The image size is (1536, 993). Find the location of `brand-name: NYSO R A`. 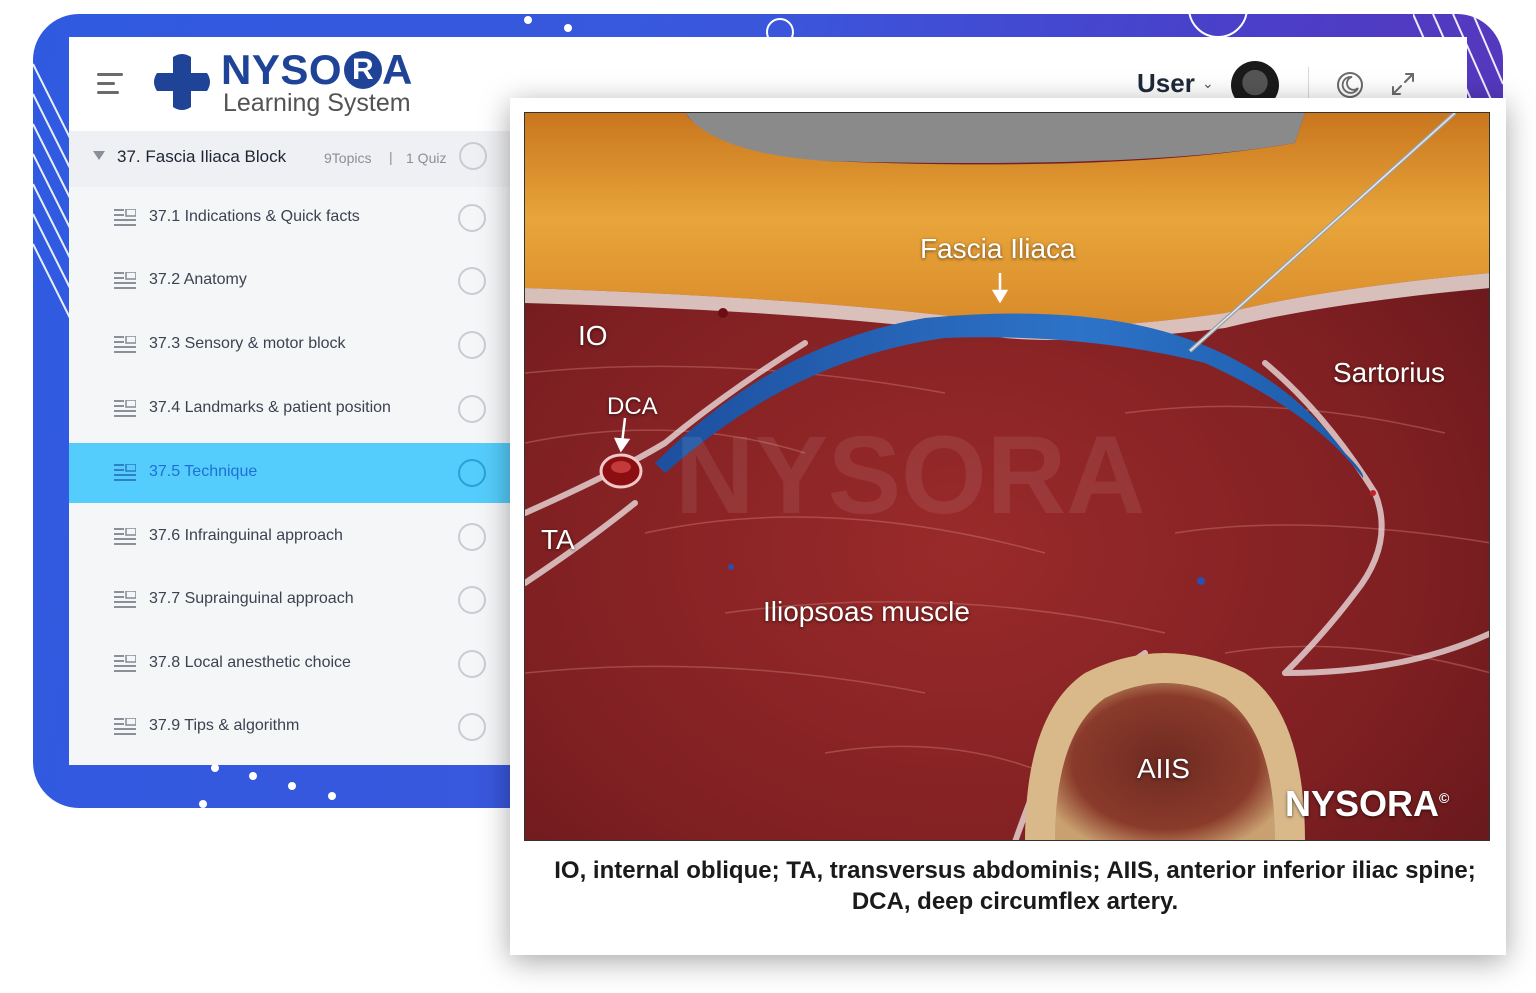

brand-name: NYSO R A is located at coordinates (317, 69).